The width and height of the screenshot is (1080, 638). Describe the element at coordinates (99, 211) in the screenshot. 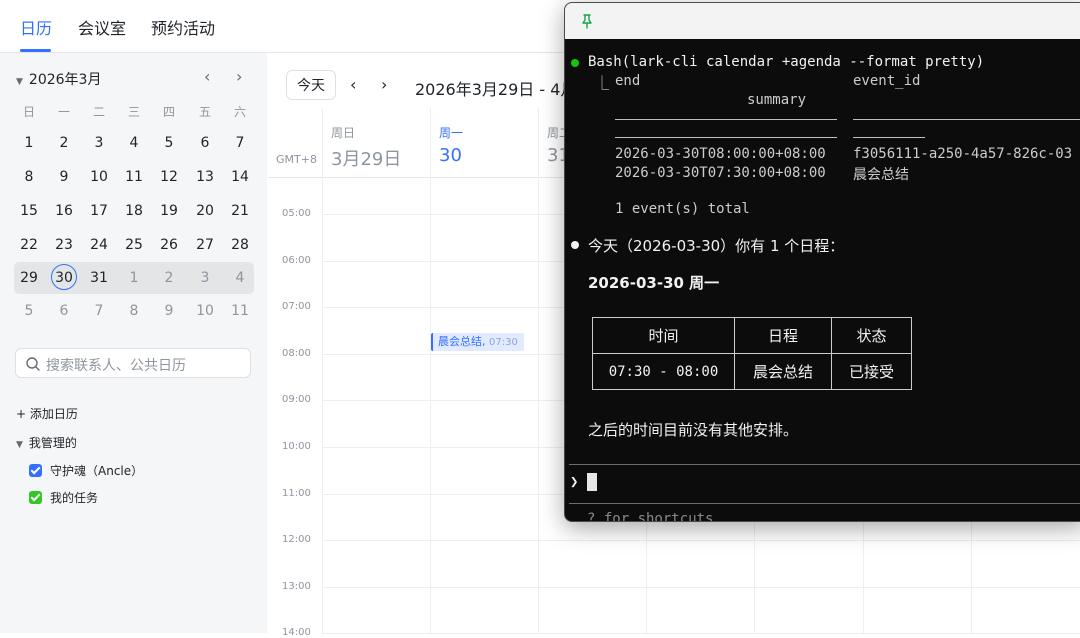

I see `mini-calendar-day: 17` at that location.